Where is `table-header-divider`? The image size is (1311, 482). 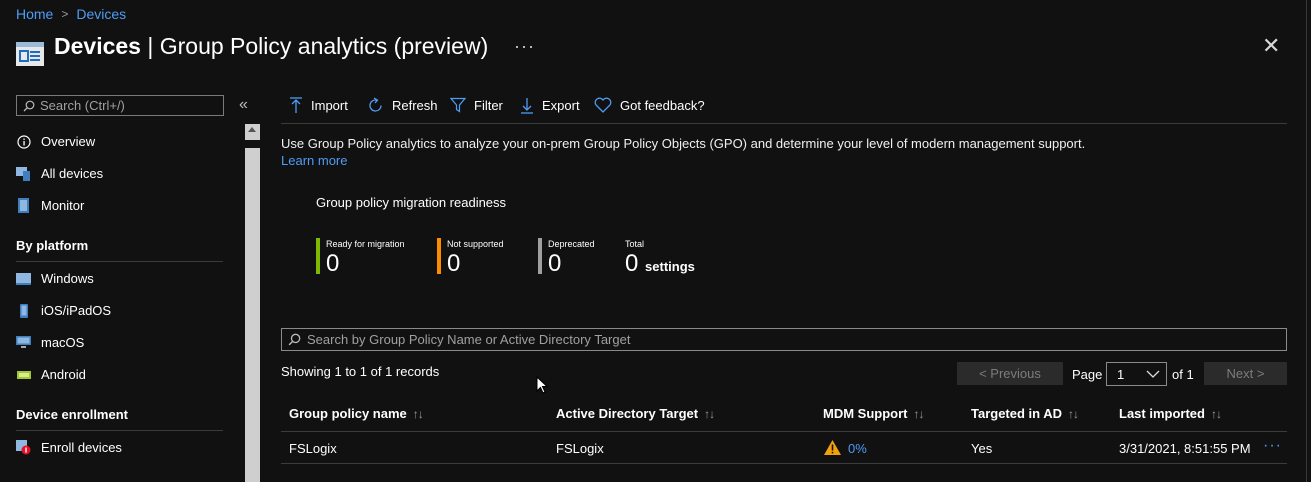 table-header-divider is located at coordinates (784, 431).